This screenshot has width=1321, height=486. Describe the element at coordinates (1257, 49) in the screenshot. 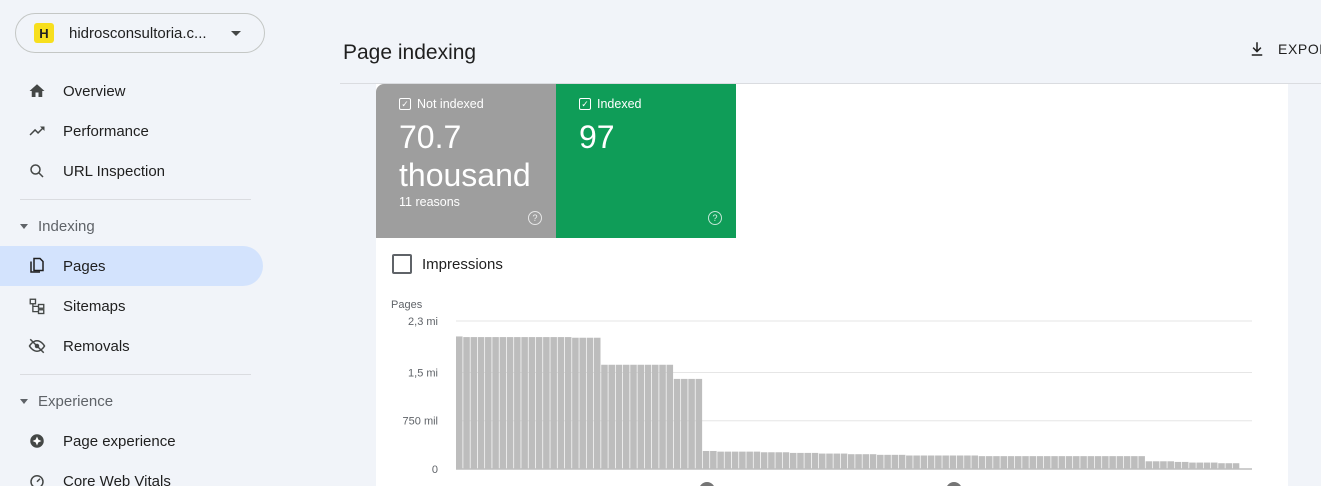

I see `download-icon` at that location.